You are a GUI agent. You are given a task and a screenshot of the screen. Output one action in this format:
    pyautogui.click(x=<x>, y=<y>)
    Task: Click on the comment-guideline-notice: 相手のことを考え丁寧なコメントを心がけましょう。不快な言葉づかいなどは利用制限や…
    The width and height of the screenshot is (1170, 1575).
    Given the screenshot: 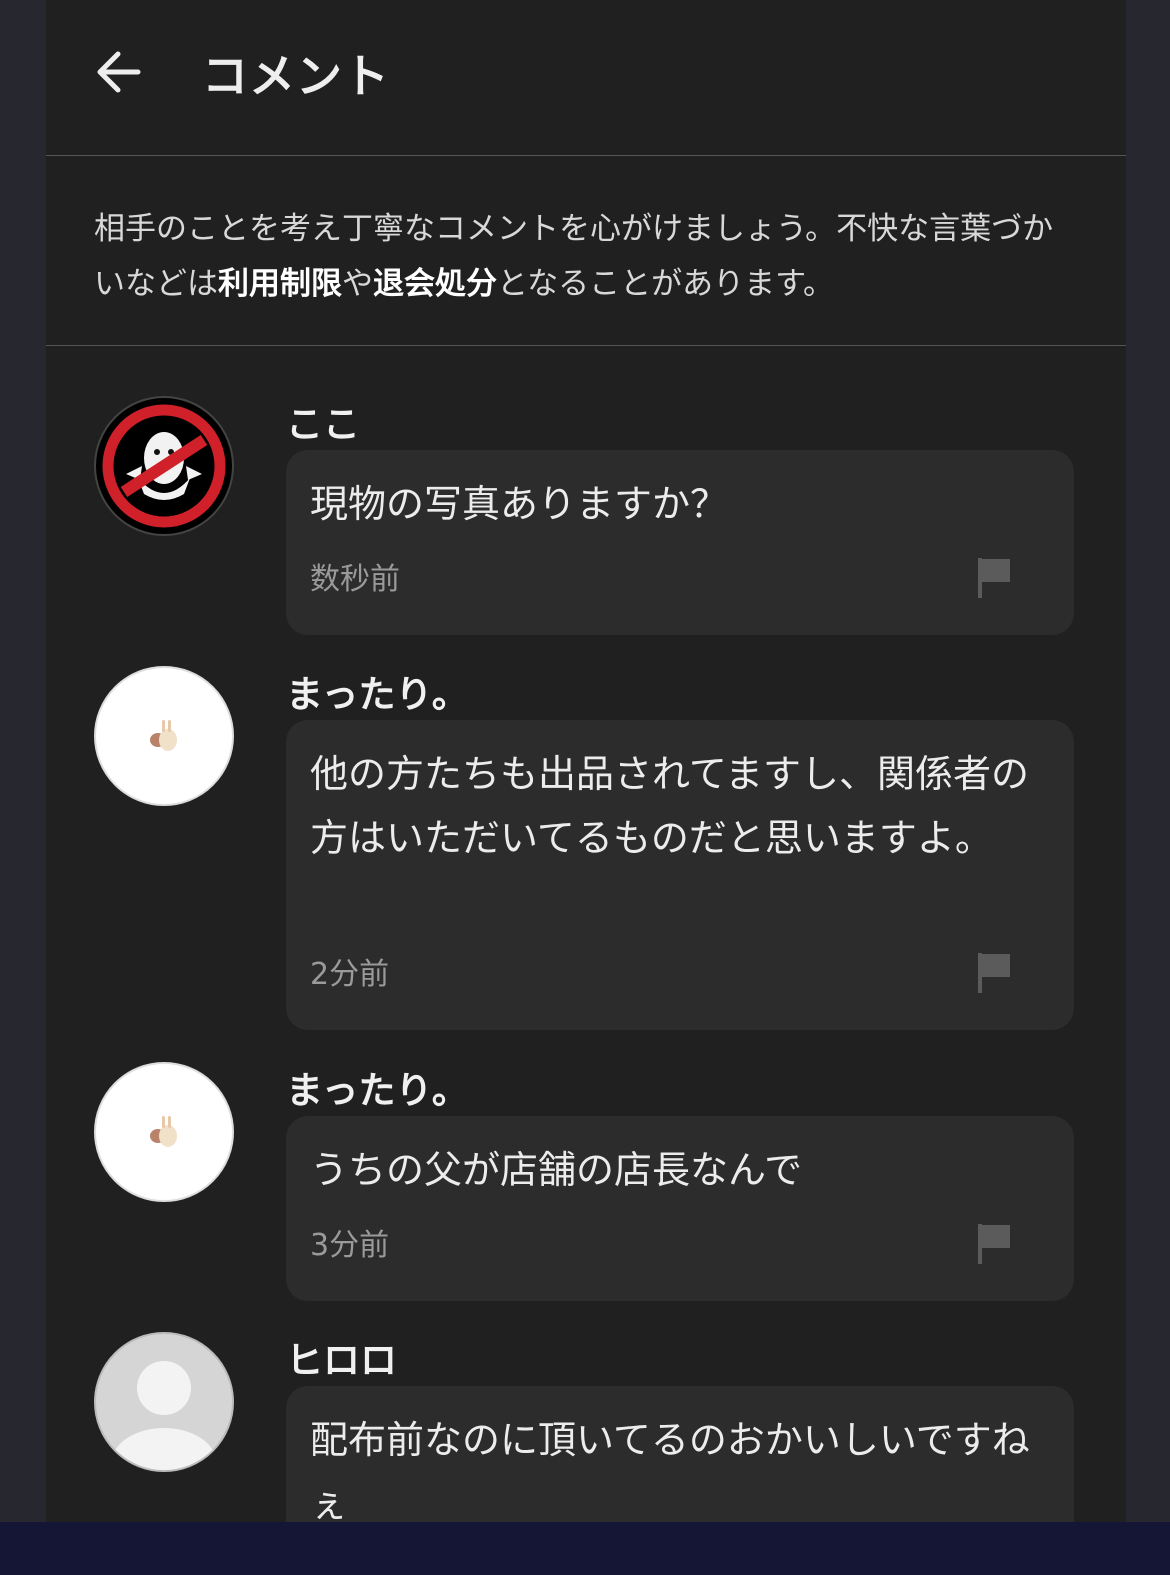 What is the action you would take?
    pyautogui.click(x=586, y=251)
    